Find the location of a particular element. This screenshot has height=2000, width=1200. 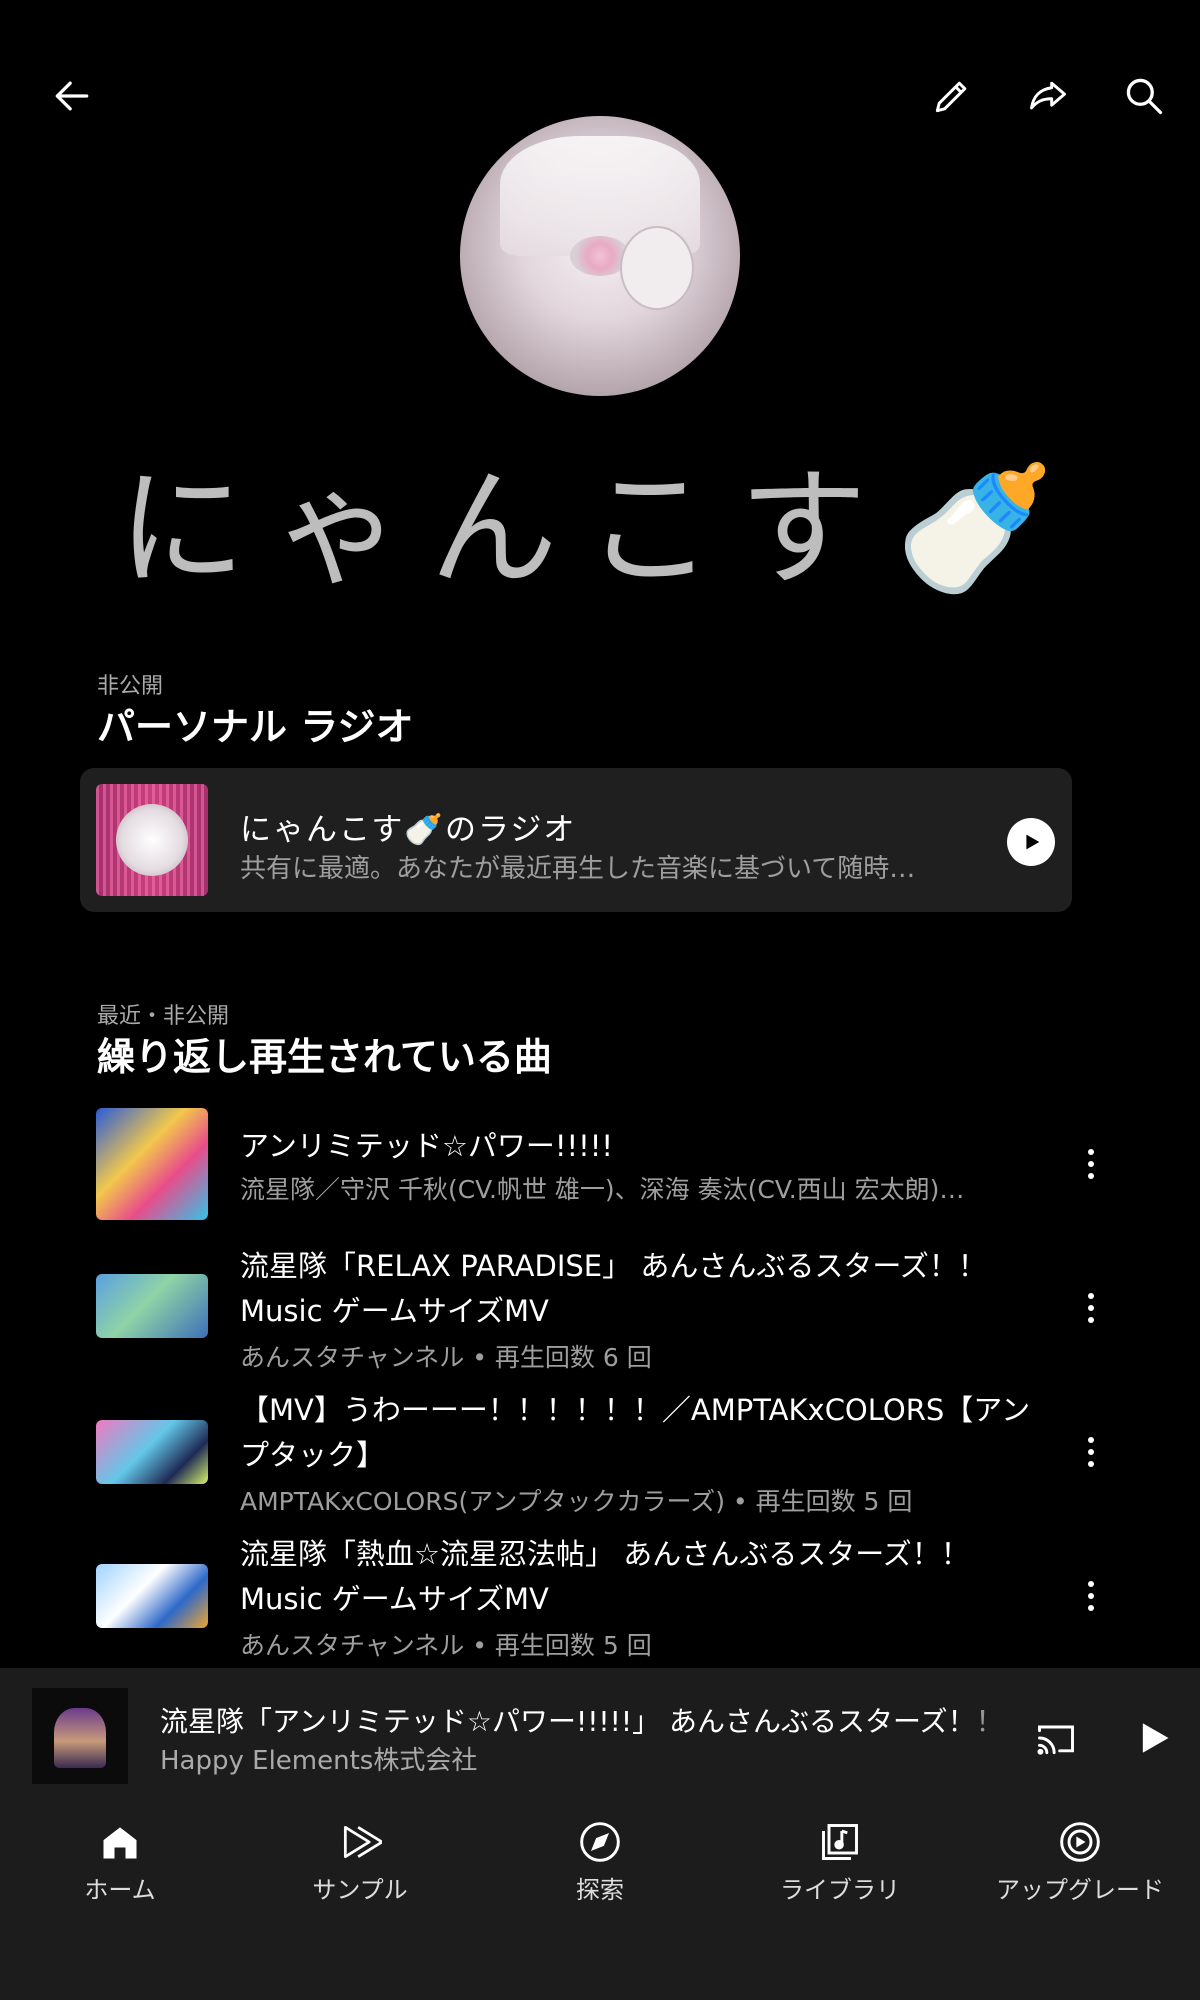

edit-button is located at coordinates (952, 96).